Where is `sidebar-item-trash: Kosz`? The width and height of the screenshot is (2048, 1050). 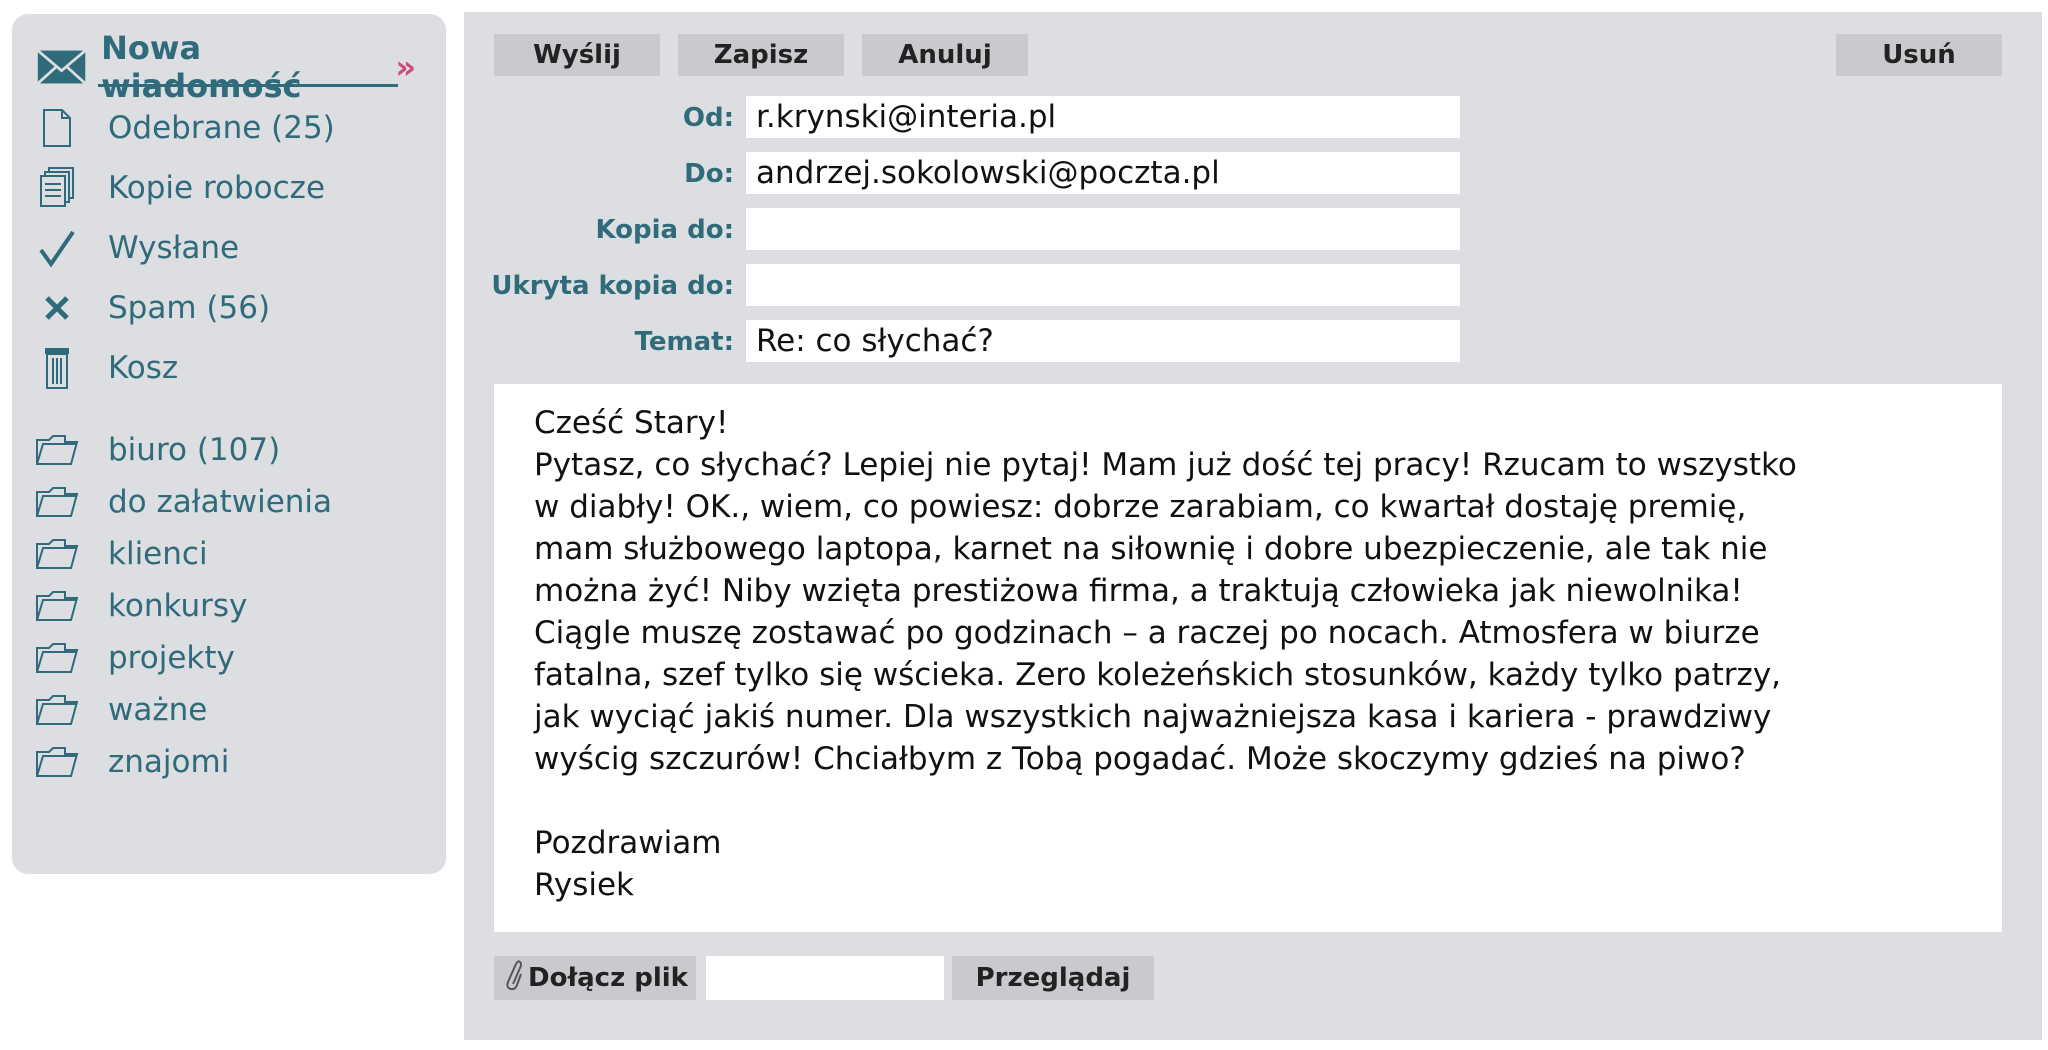 sidebar-item-trash: Kosz is located at coordinates (232, 368).